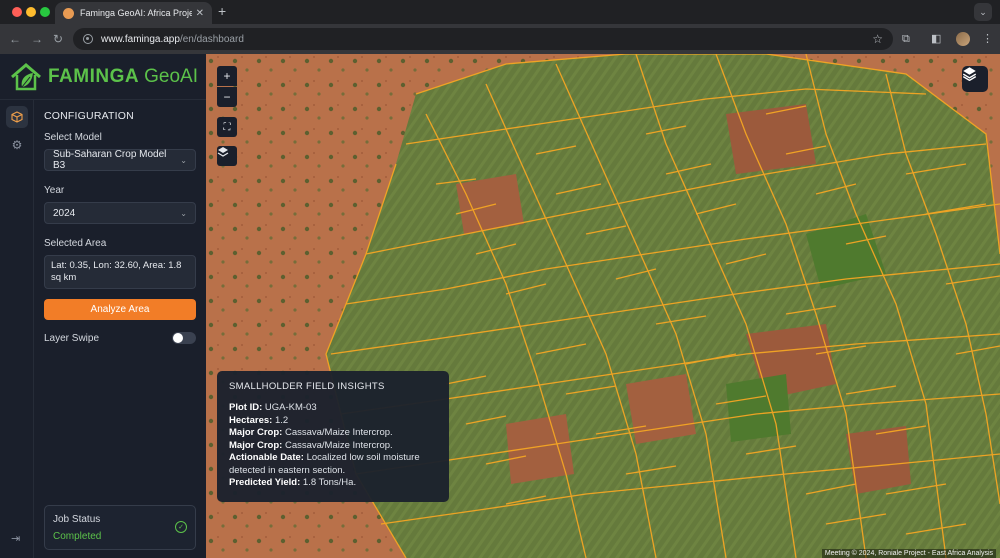 The image size is (1000, 558). I want to click on year-value: 2024, so click(64, 213).